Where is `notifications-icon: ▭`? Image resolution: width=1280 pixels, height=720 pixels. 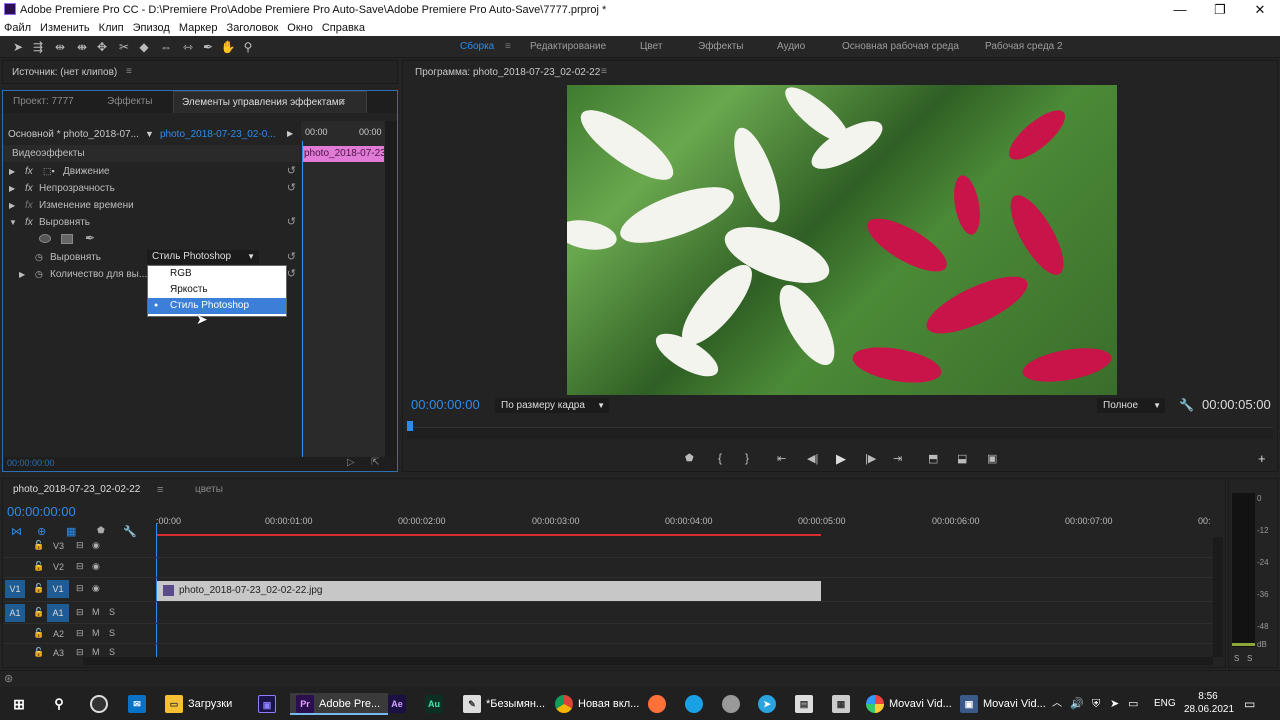 notifications-icon: ▭ is located at coordinates (1249, 704).